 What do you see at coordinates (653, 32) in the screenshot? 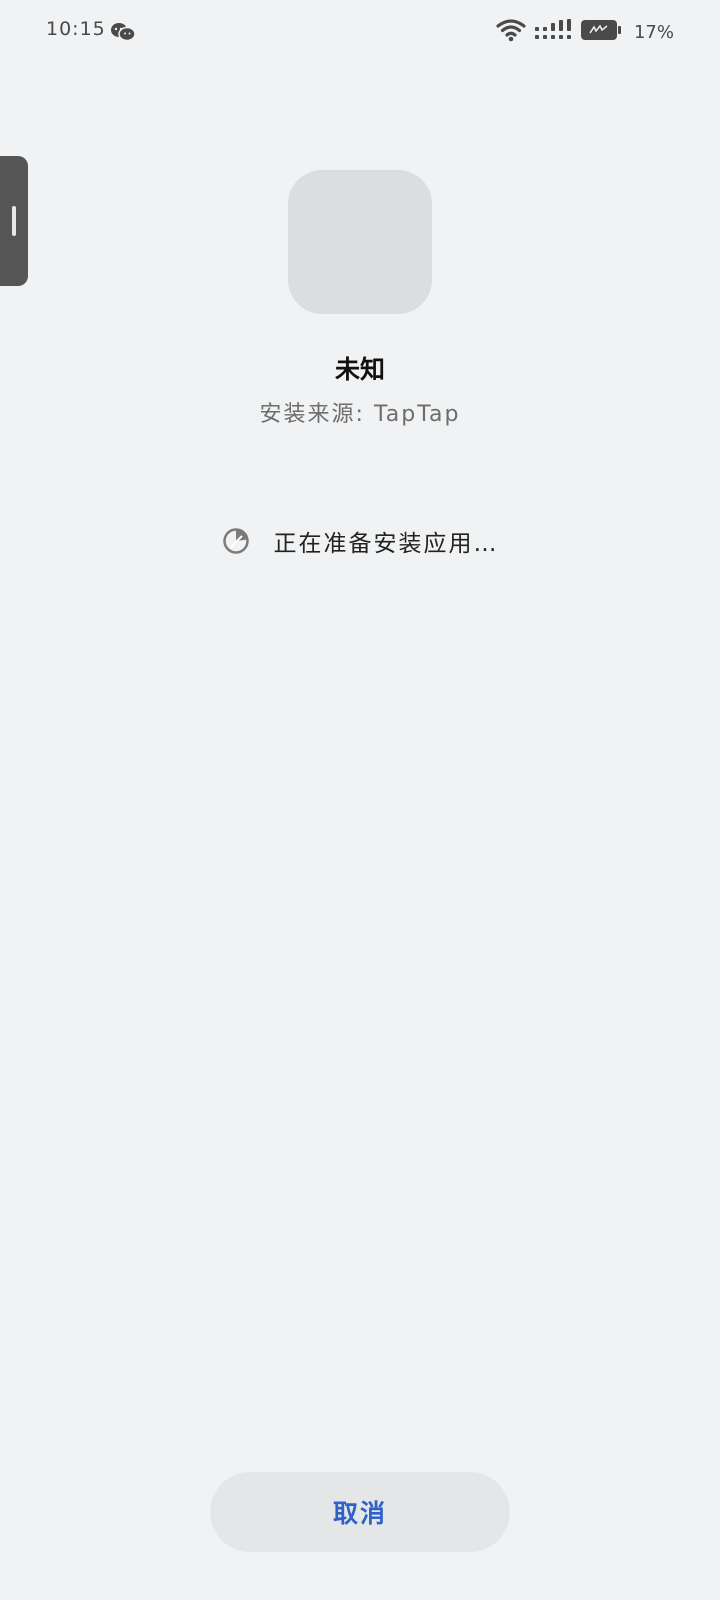
I see `battery-percent: 17%` at bounding box center [653, 32].